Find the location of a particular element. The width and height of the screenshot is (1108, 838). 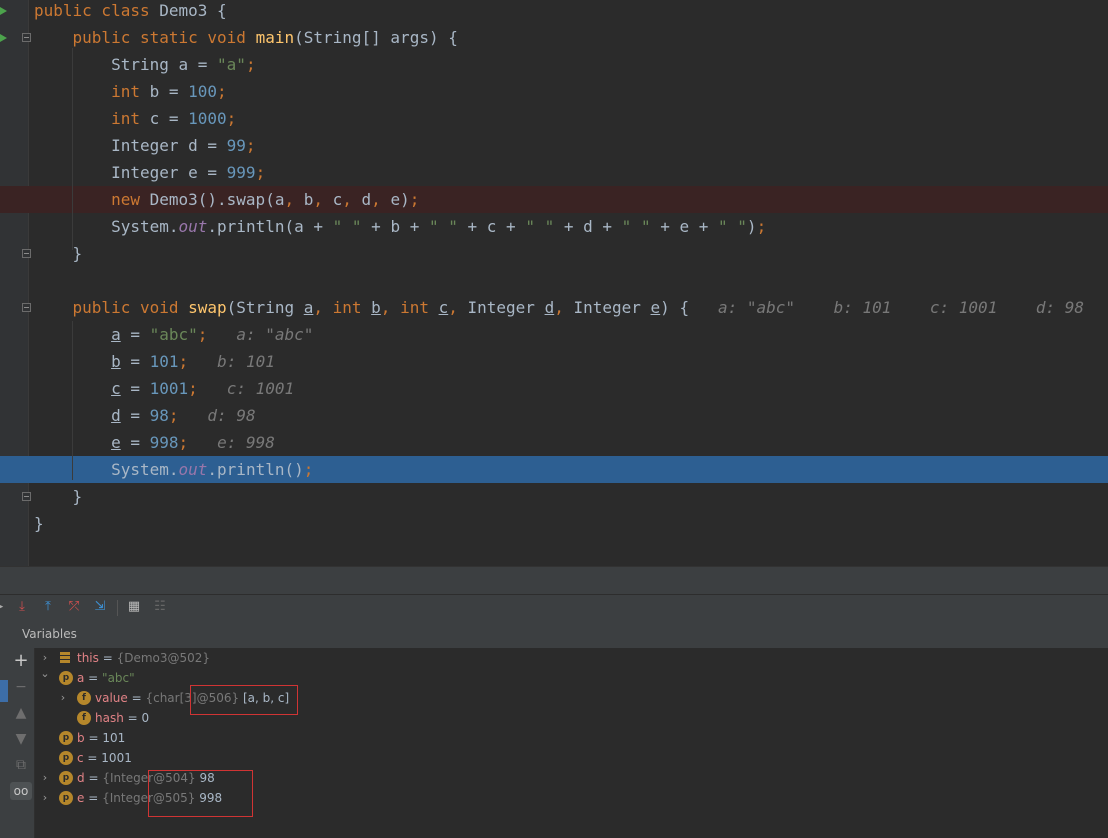

remove-watch-icon: − is located at coordinates (21, 687).